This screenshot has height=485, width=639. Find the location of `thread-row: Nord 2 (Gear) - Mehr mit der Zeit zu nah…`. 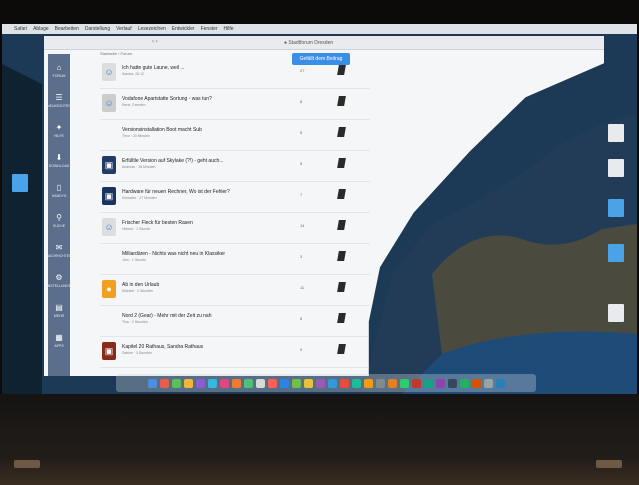

thread-row: Nord 2 (Gear) - Mehr mit der Zeit zu nah… is located at coordinates (235, 321).